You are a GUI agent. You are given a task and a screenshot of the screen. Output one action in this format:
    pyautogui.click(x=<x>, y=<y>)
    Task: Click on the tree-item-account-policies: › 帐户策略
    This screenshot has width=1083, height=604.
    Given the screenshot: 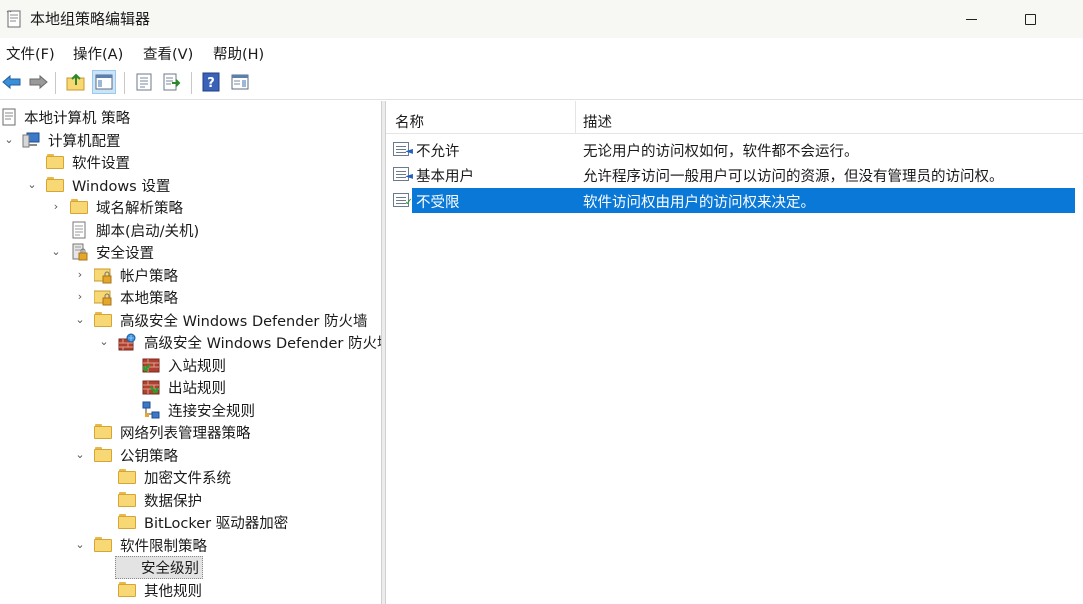 What is the action you would take?
    pyautogui.click(x=190, y=275)
    